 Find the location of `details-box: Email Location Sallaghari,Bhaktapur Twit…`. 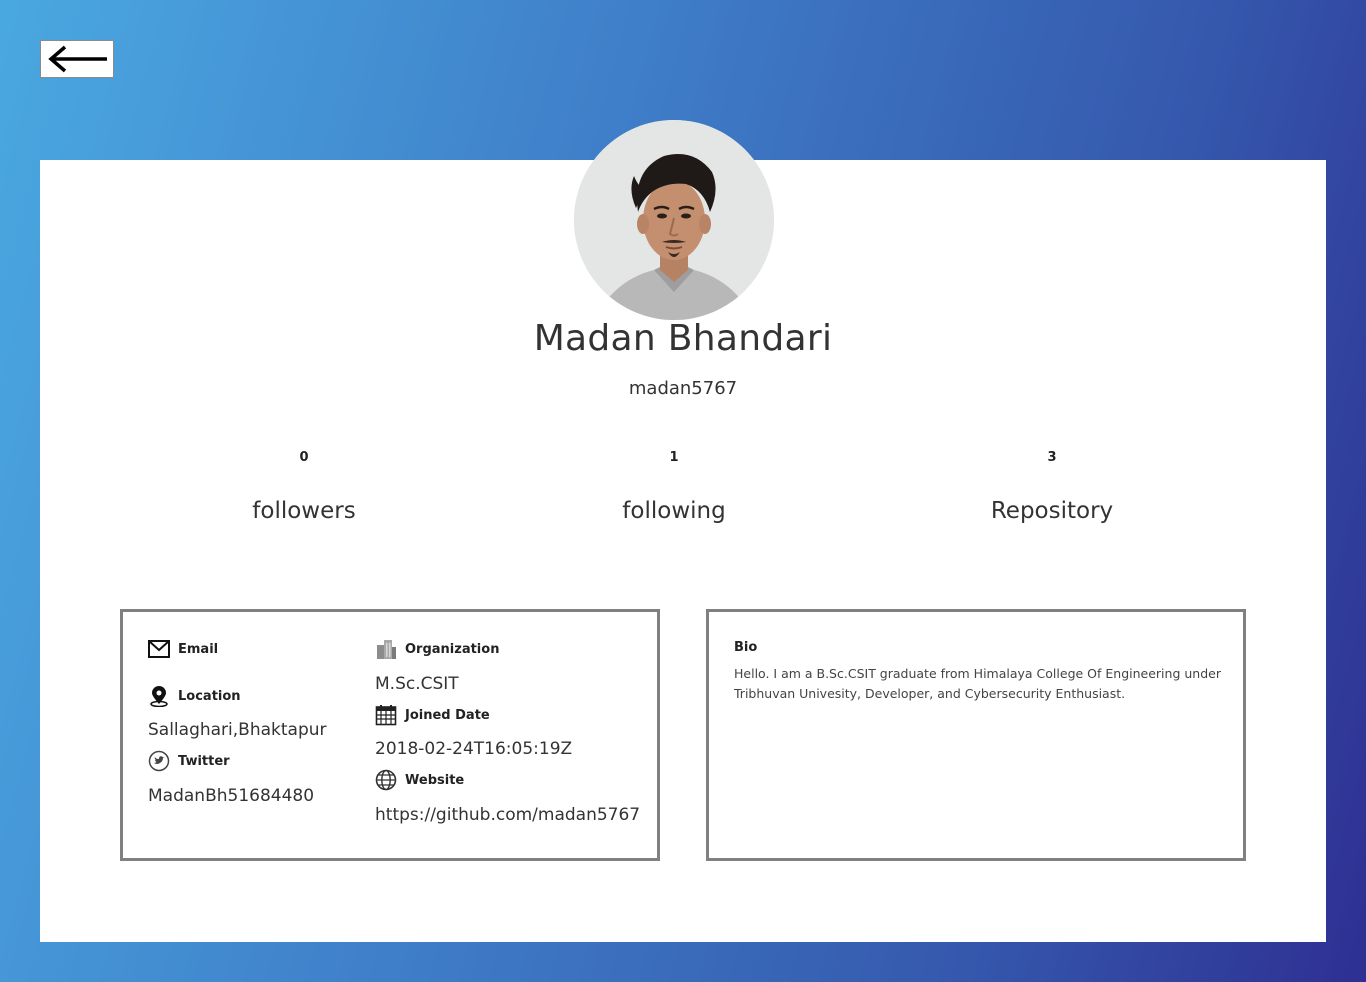

details-box: Email Location Sallaghari,Bhaktapur Twit… is located at coordinates (390, 735).